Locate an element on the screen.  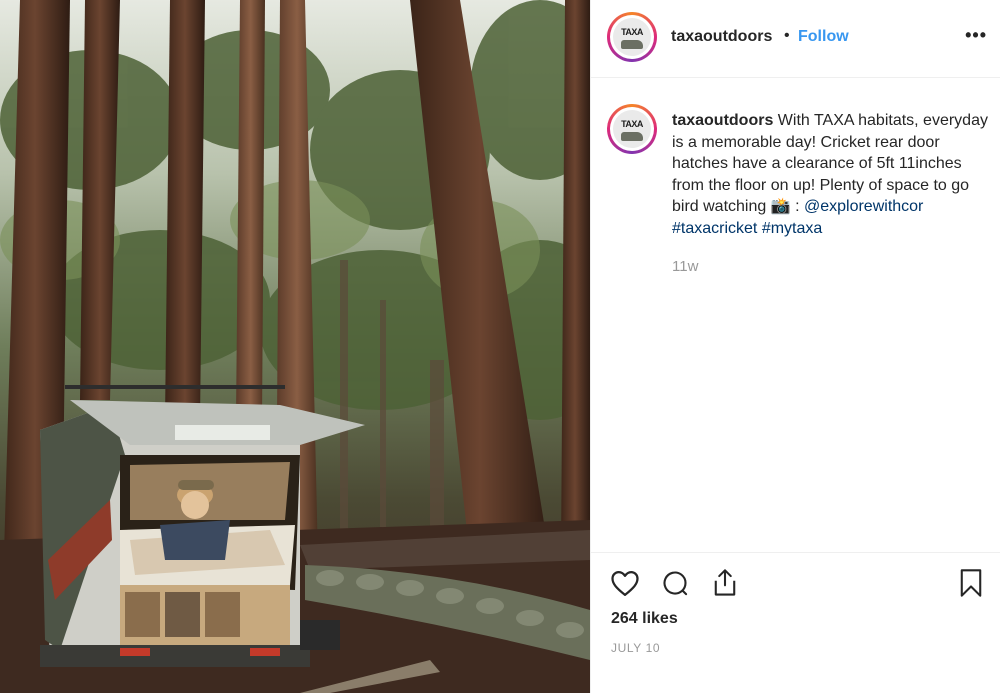
avatar: TAXA is located at coordinates (632, 37).